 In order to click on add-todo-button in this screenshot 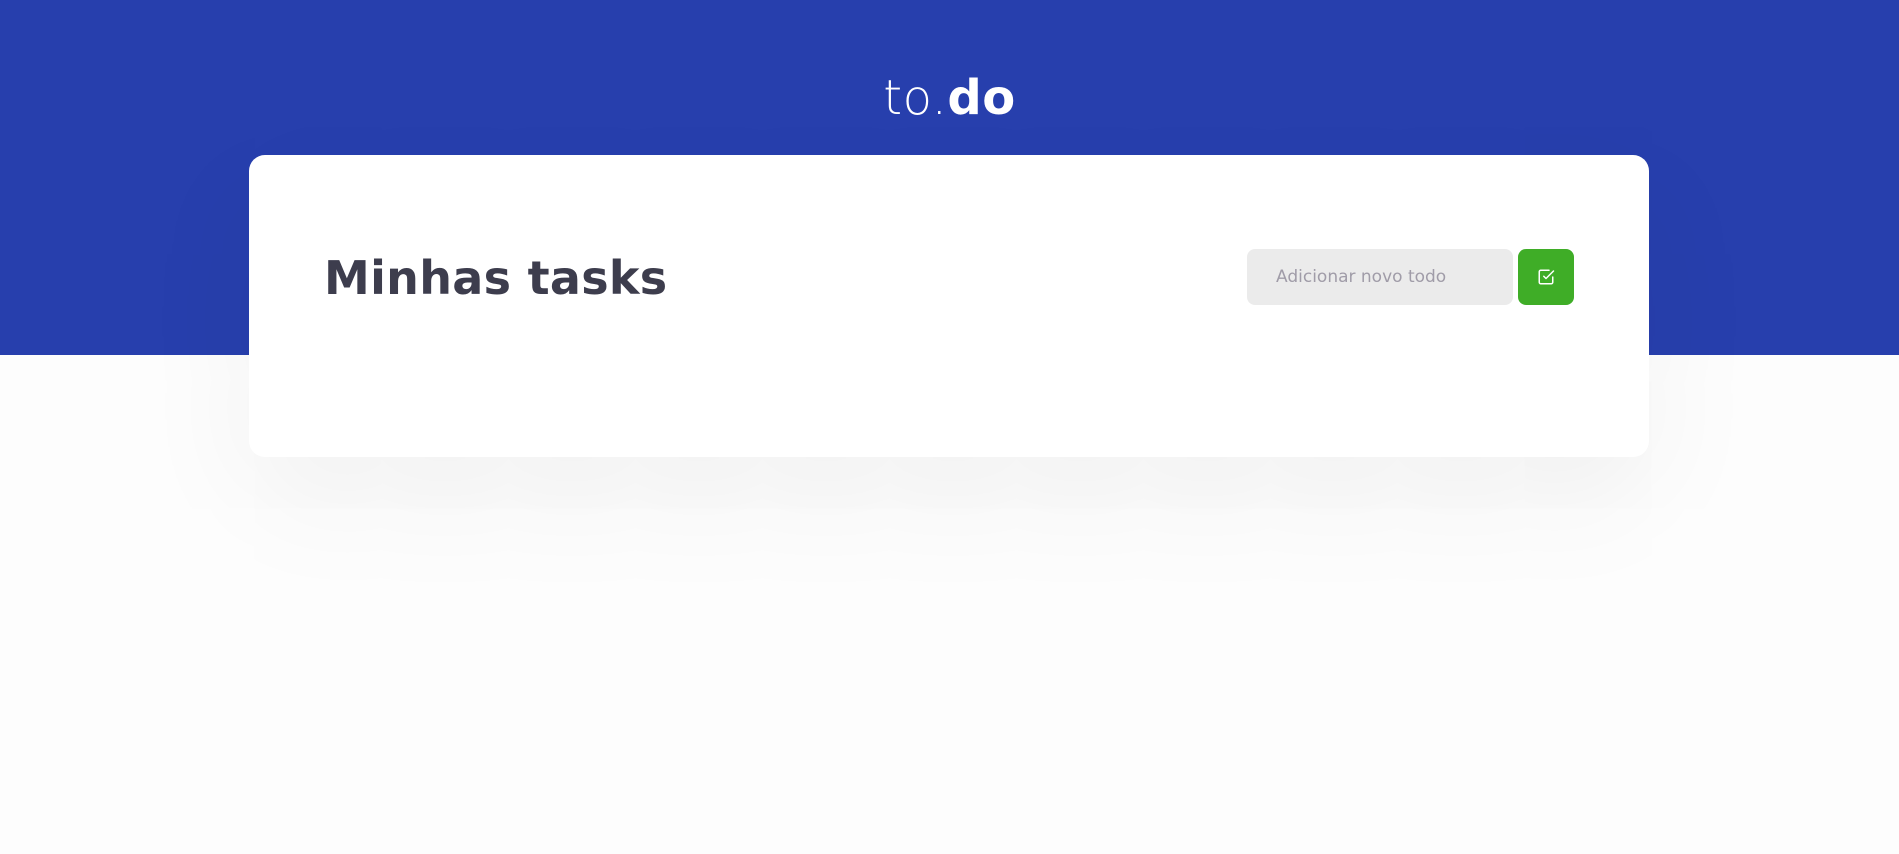, I will do `click(1546, 277)`.